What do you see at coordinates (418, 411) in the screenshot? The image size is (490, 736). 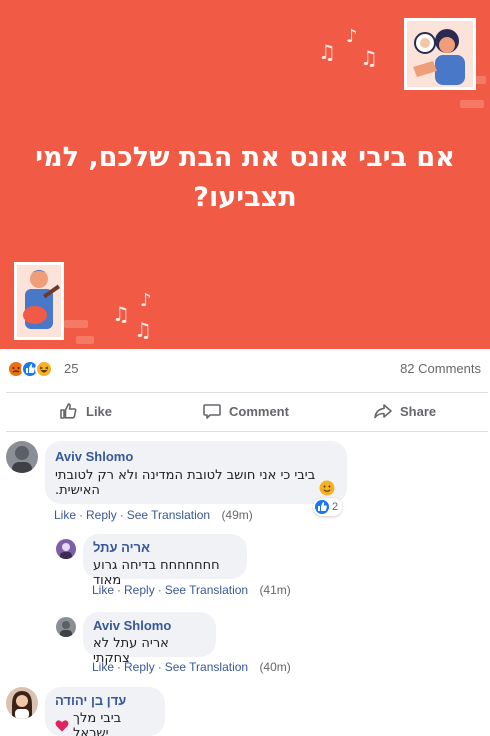 I see `share-button-label: Share` at bounding box center [418, 411].